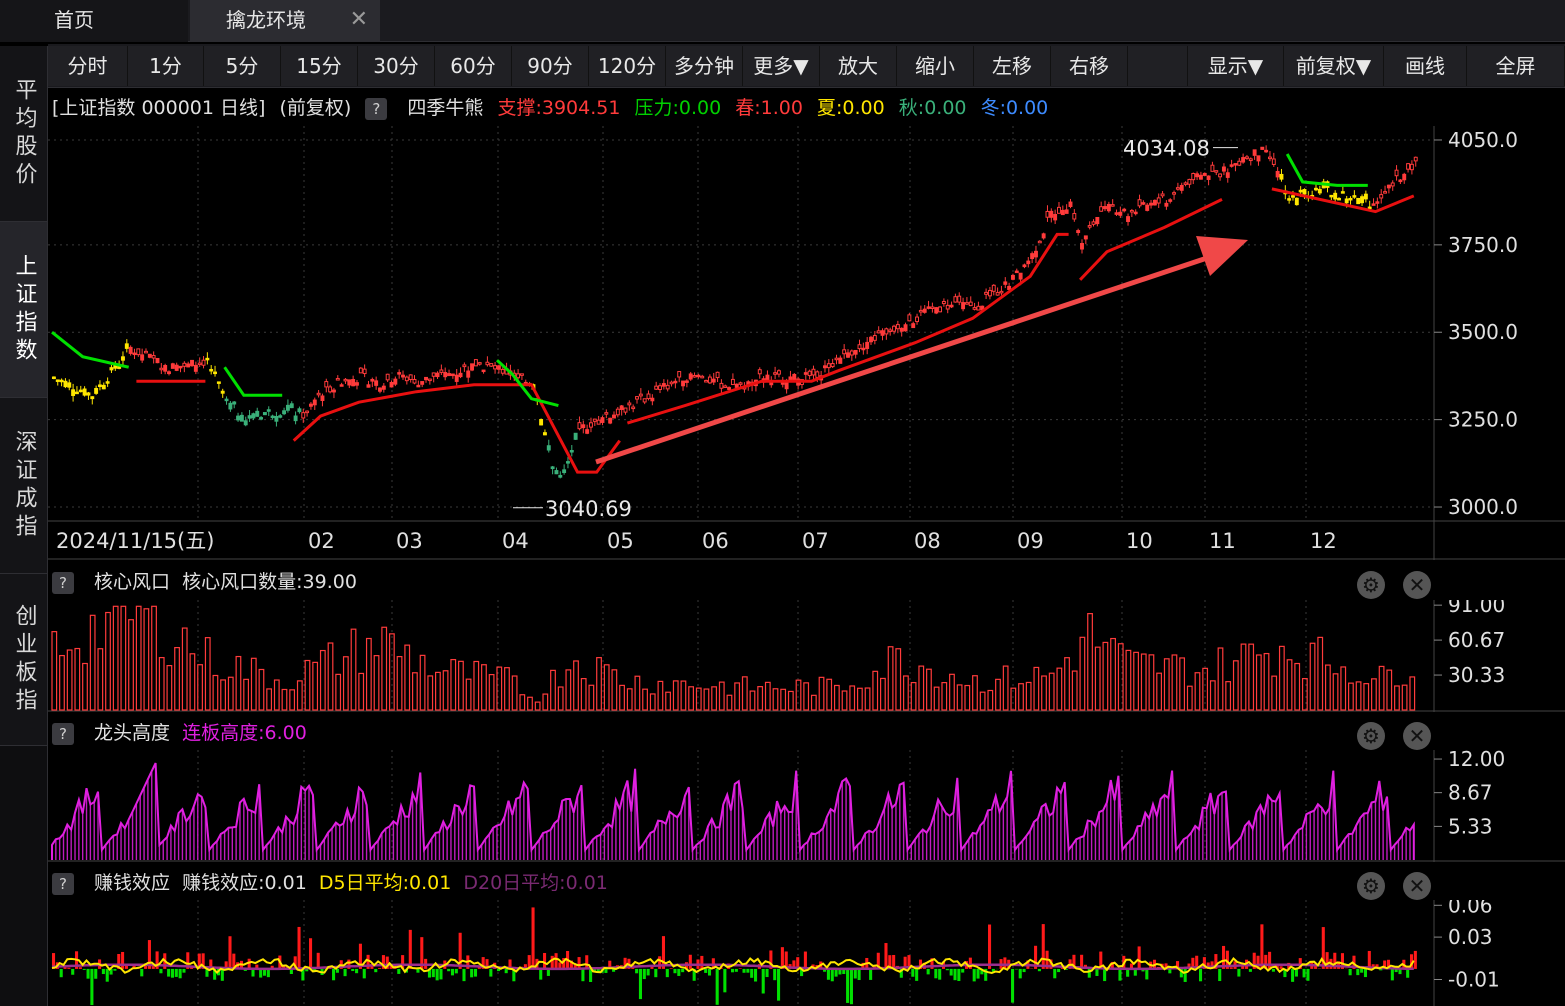  What do you see at coordinates (473, 66) in the screenshot?
I see `period-button: 60分` at bounding box center [473, 66].